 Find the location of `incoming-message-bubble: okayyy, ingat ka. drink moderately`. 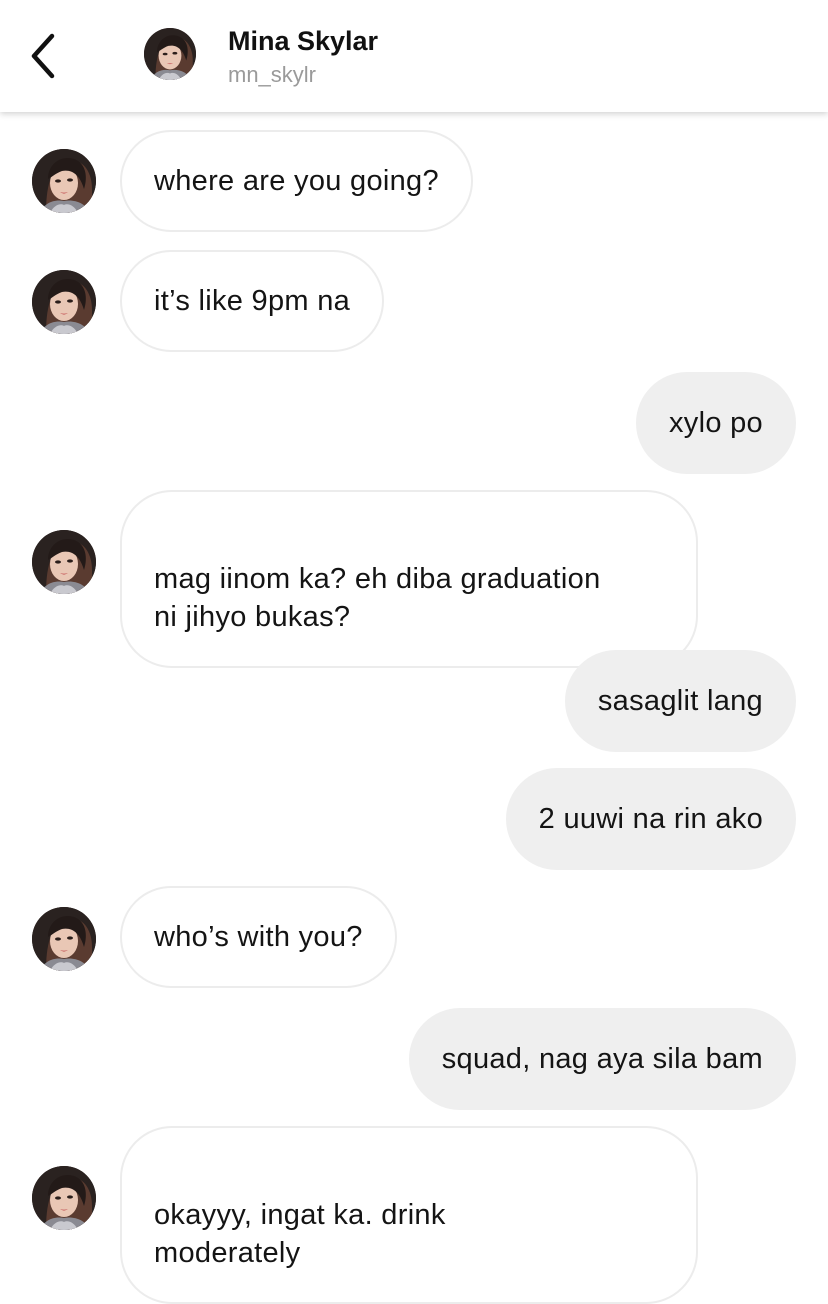

incoming-message-bubble: okayyy, ingat ka. drink moderately is located at coordinates (409, 1215).